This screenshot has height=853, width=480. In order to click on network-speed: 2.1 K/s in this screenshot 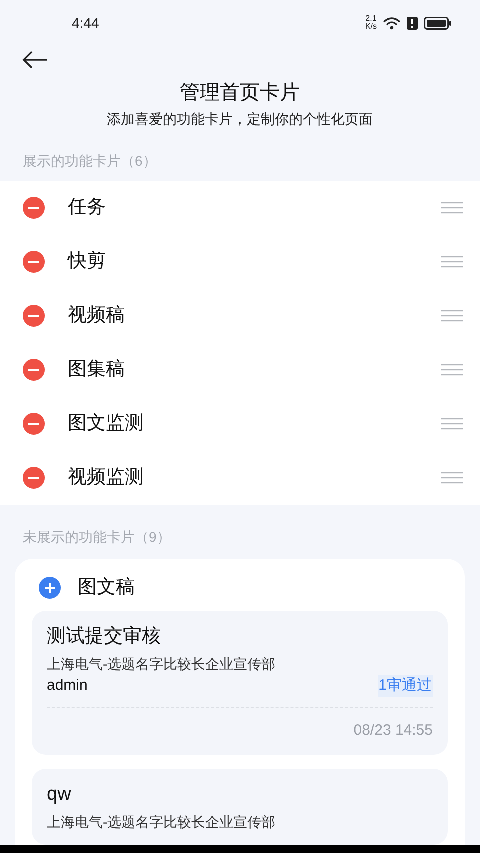, I will do `click(371, 23)`.